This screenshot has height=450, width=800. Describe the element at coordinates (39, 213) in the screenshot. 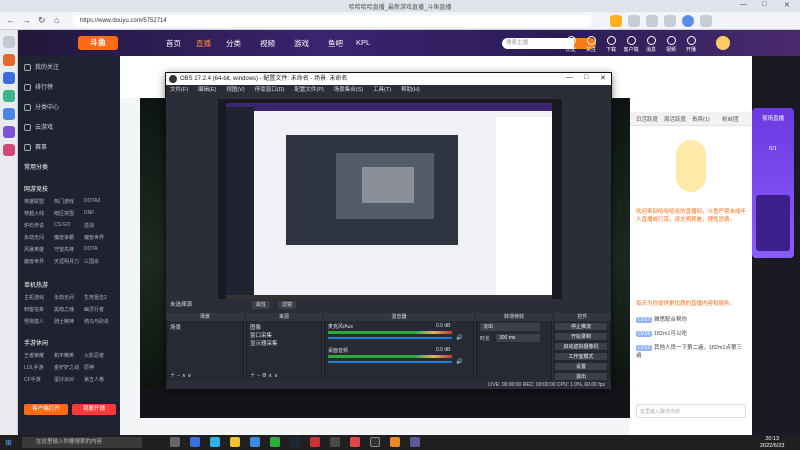

I see `category-link: 穿越火线` at that location.